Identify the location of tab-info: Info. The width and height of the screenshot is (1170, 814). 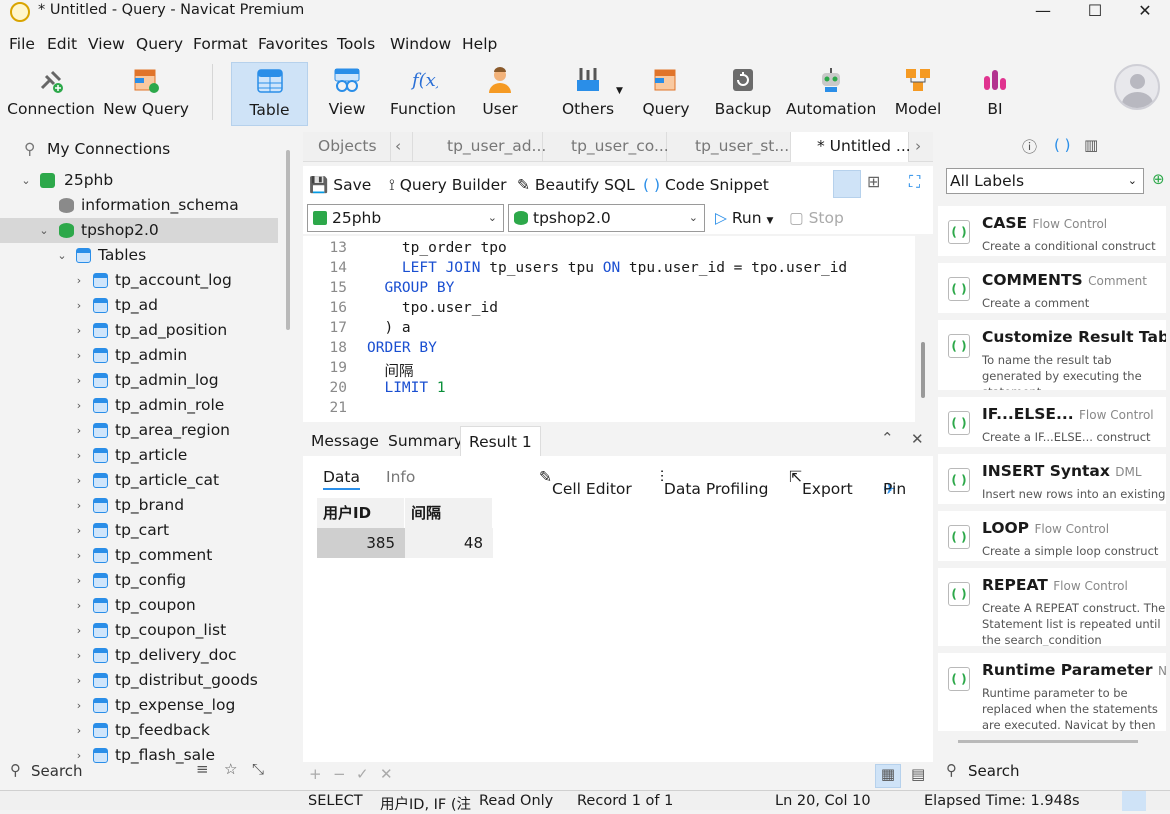
(400, 477).